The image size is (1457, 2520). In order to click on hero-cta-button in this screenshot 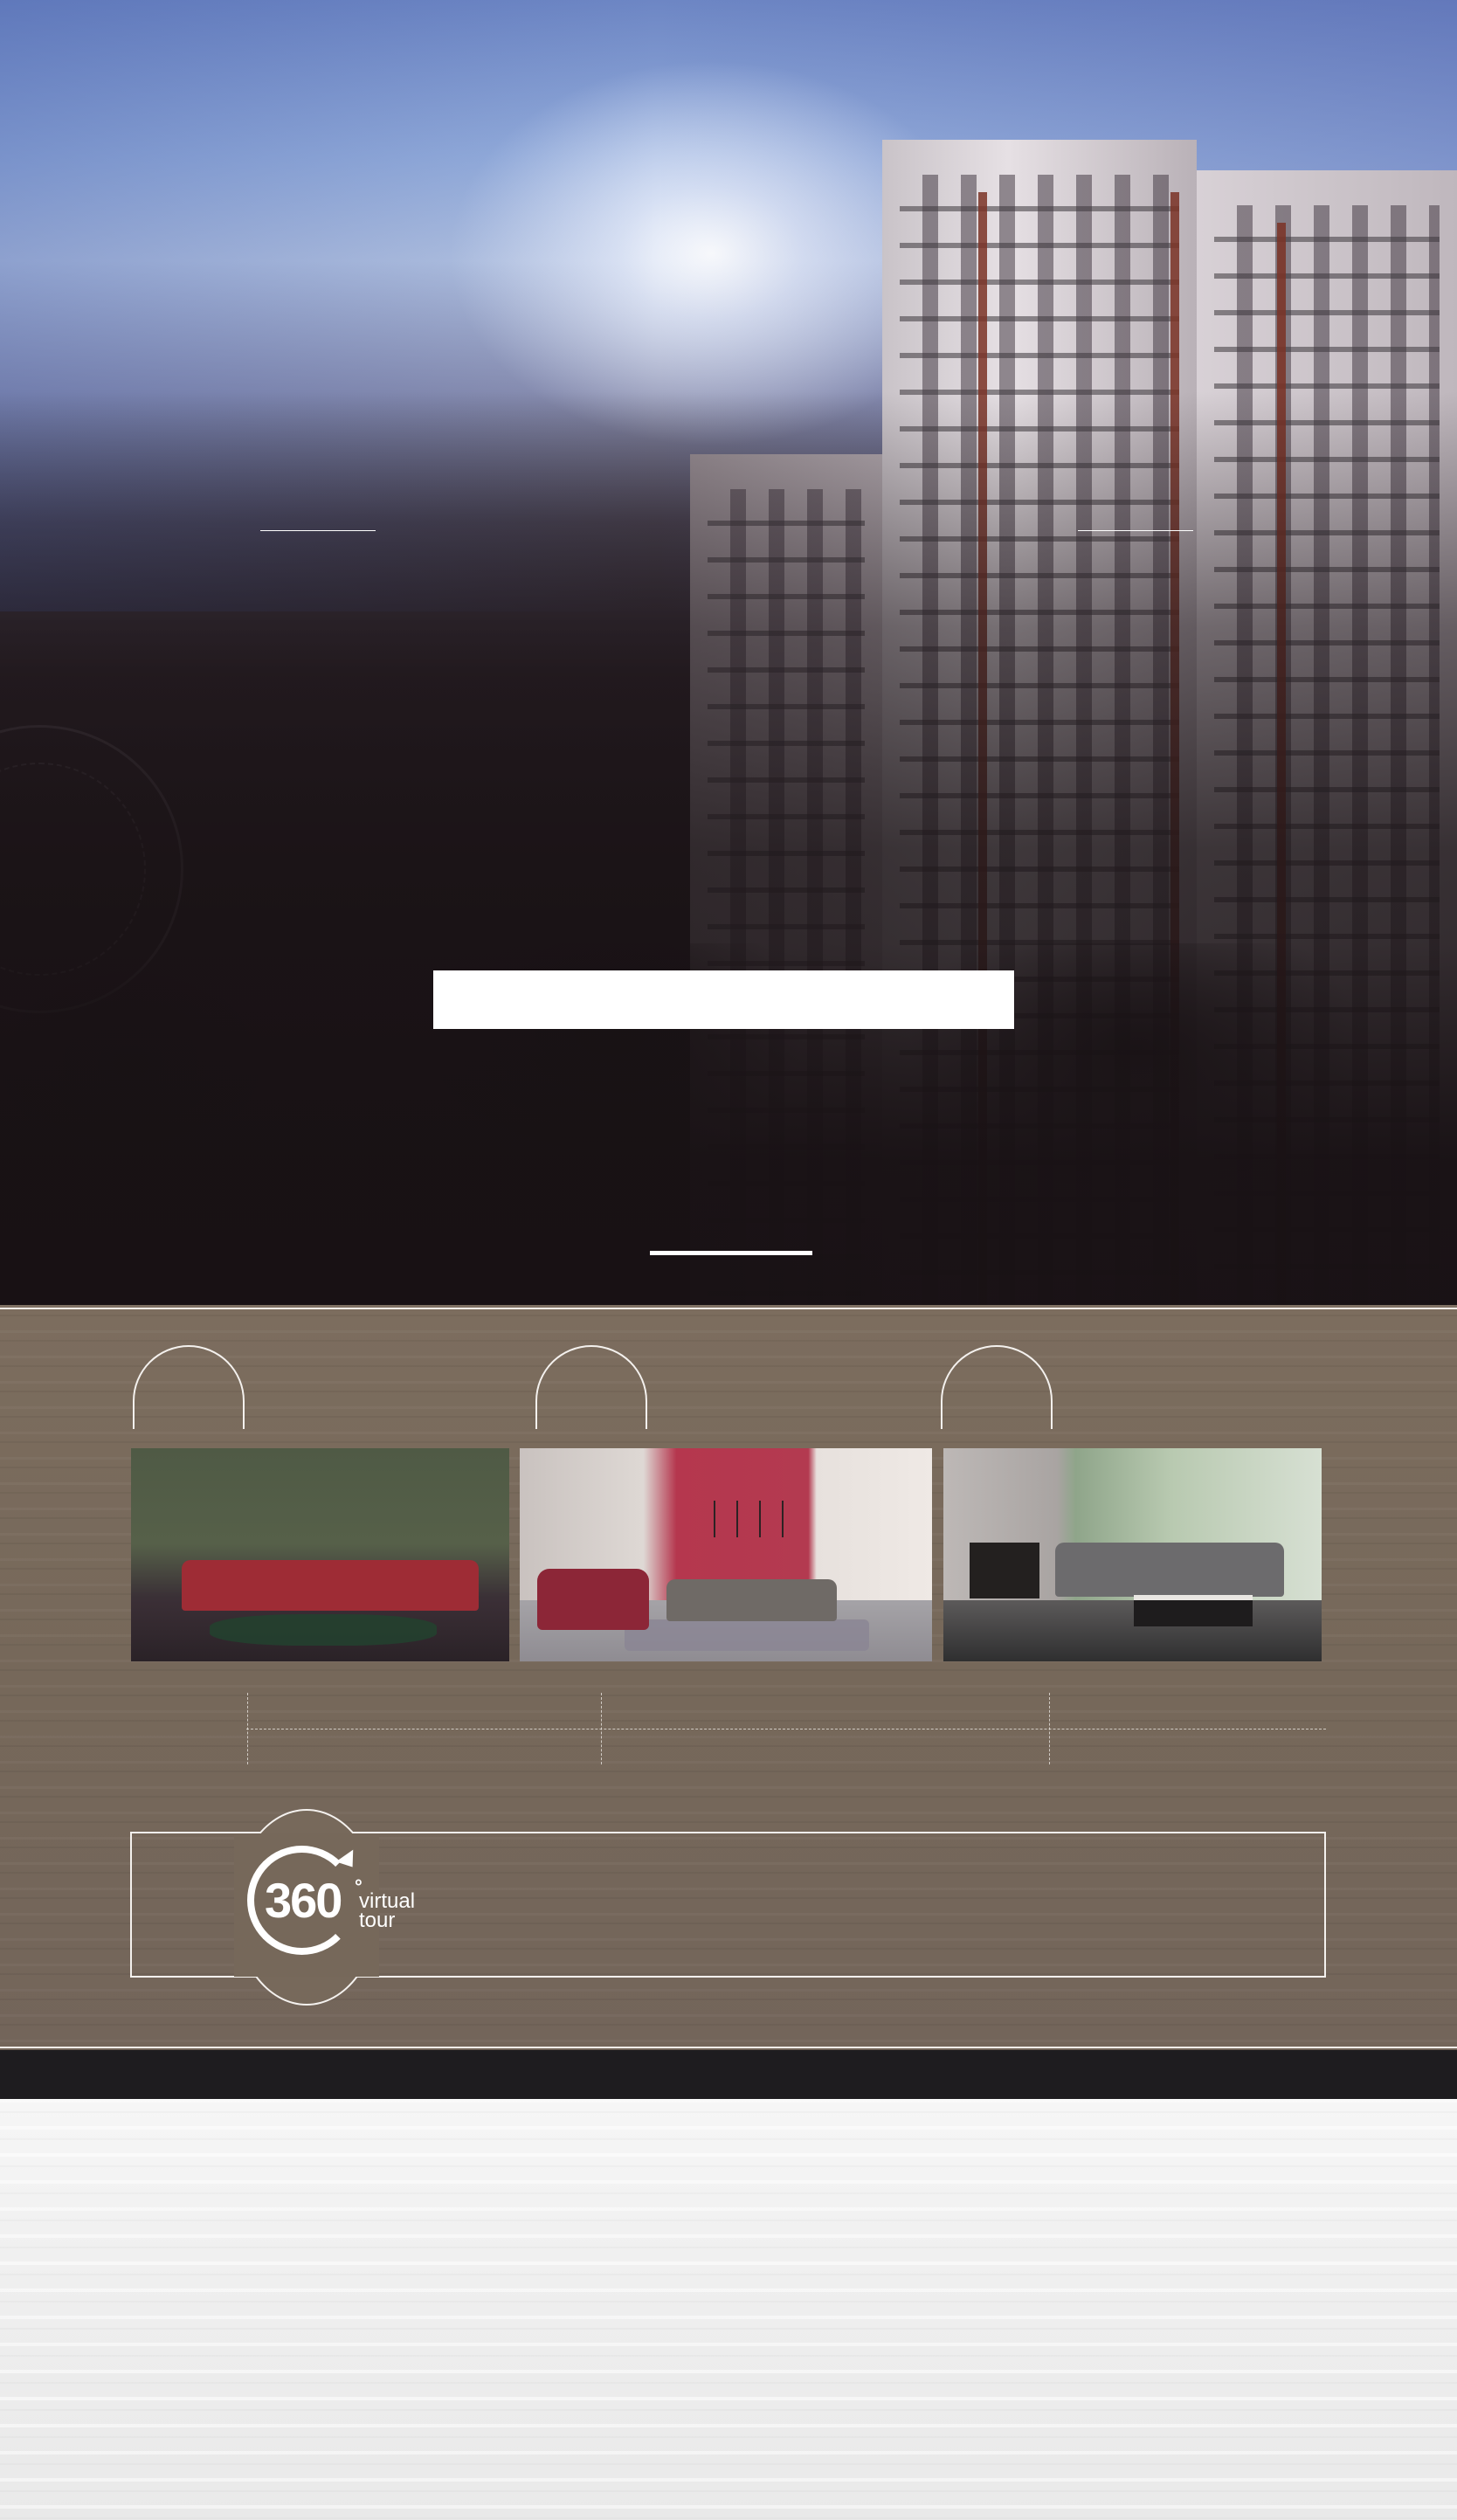, I will do `click(723, 999)`.